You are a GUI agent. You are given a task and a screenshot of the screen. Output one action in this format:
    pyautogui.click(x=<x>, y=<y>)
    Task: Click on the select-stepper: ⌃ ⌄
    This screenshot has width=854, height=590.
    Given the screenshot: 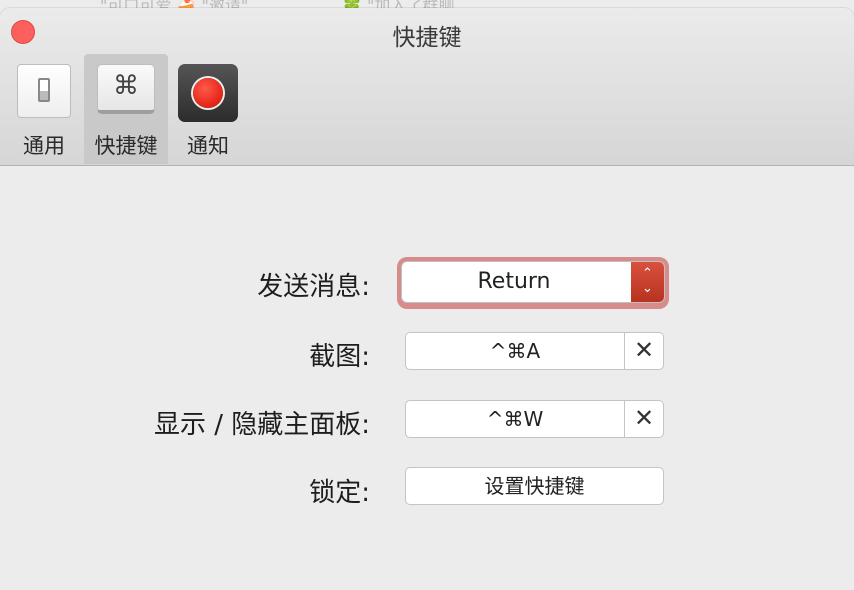 What is the action you would take?
    pyautogui.click(x=647, y=282)
    